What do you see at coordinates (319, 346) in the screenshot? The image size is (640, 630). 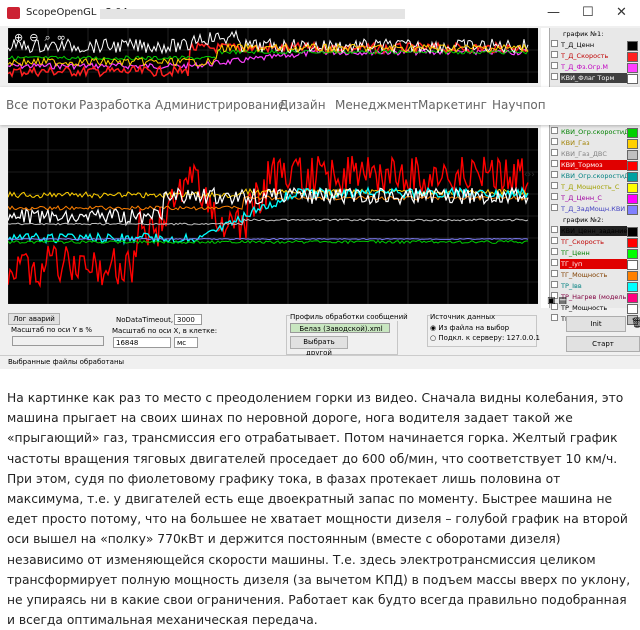 I see `choose-profile-button: Выбрать другой` at bounding box center [319, 346].